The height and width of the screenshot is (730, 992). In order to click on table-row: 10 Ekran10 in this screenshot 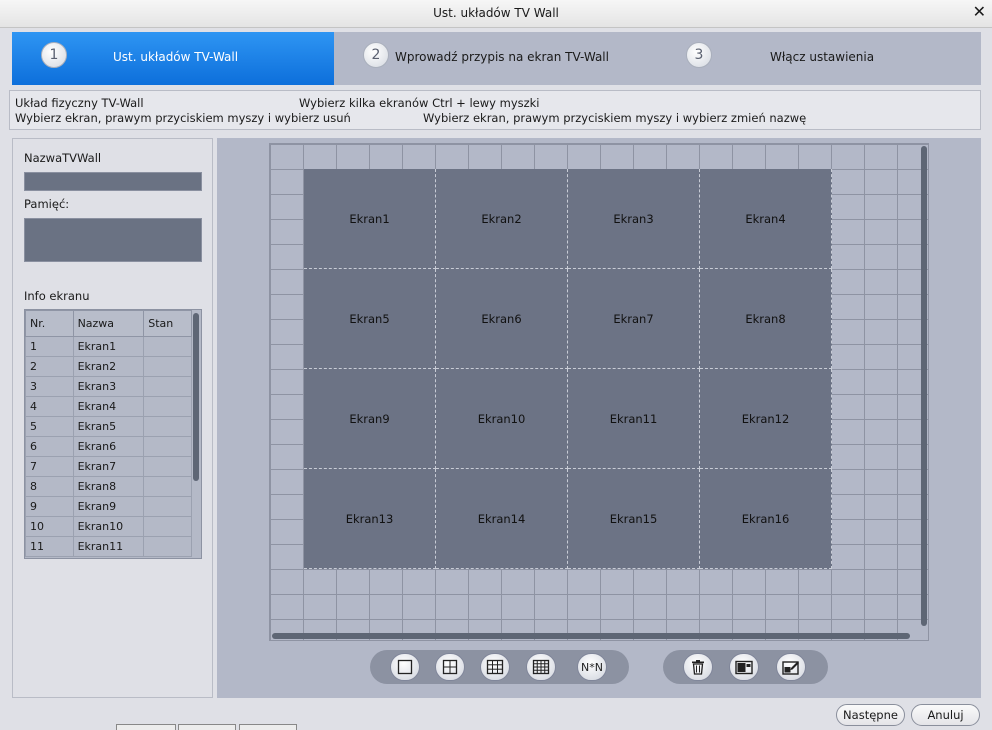, I will do `click(108, 526)`.